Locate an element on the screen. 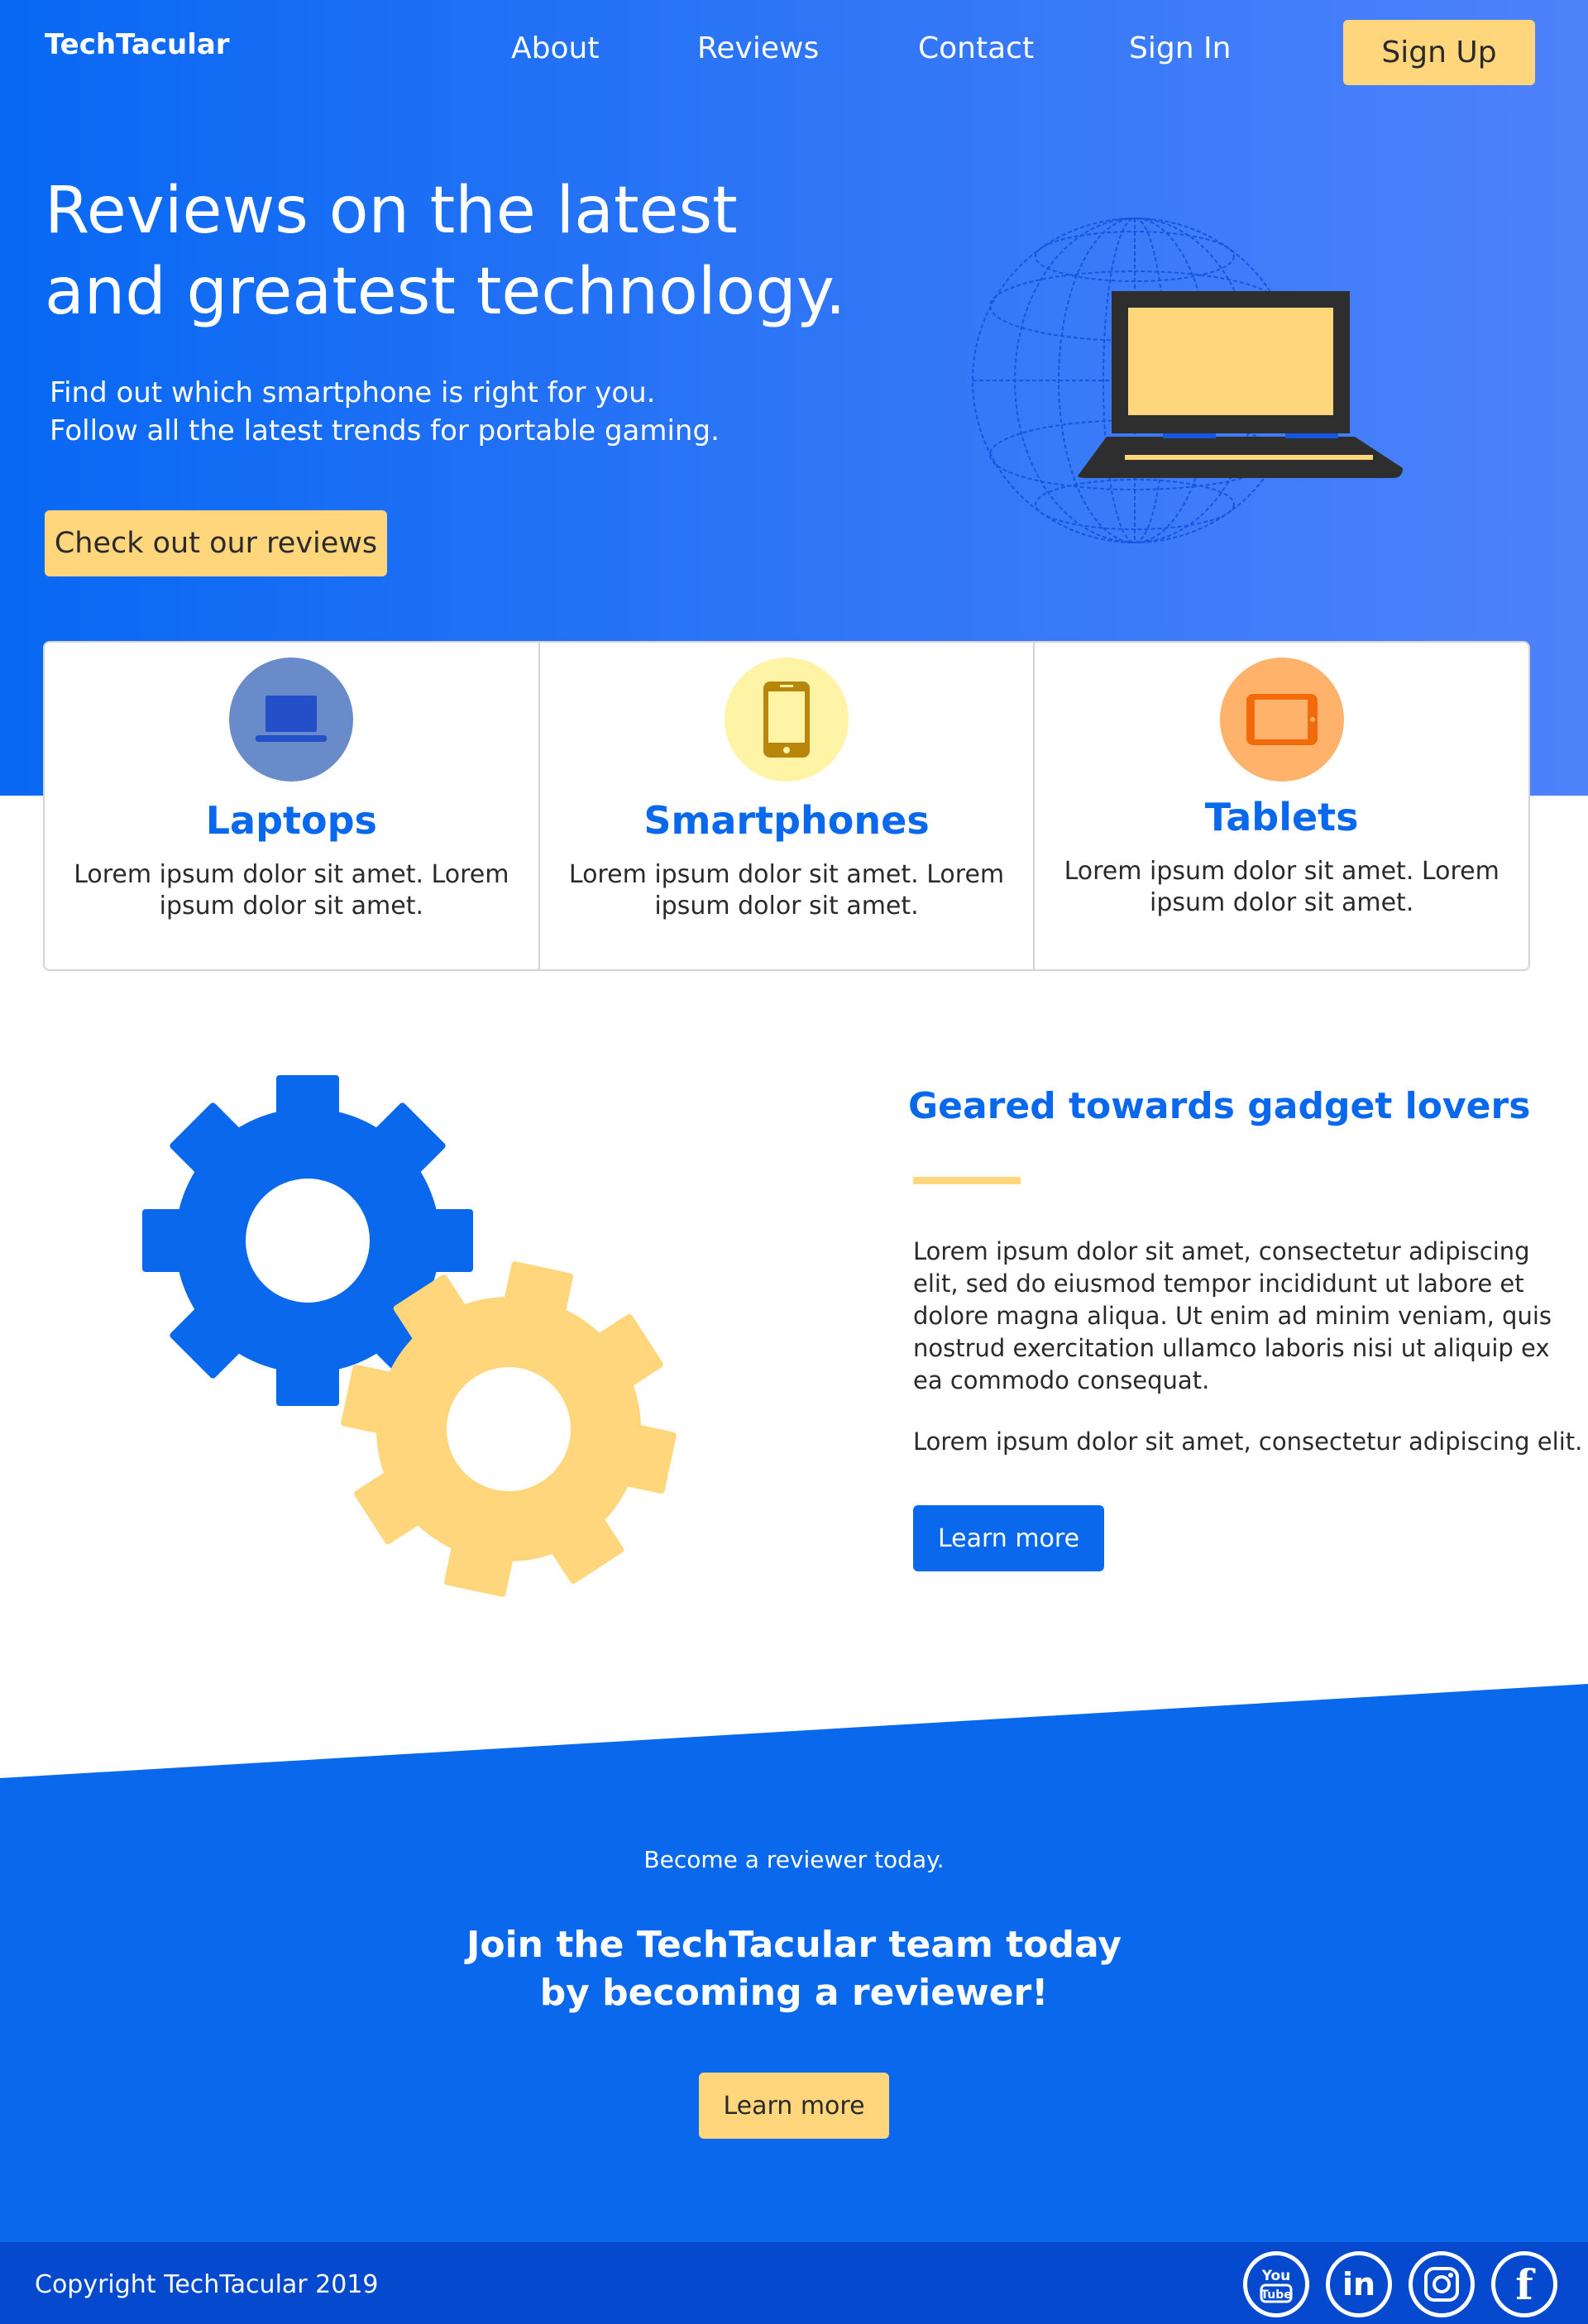 The width and height of the screenshot is (1588, 2324). tablet-icon is located at coordinates (1281, 720).